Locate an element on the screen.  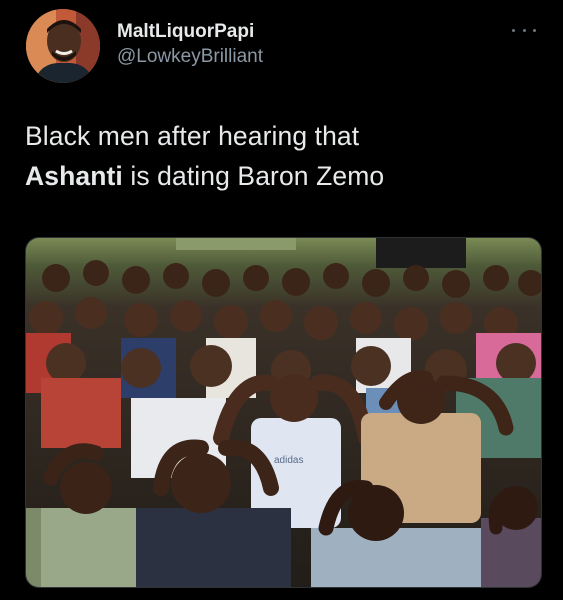
tweet-text-rest: is dating Baron Zemo is located at coordinates (253, 176).